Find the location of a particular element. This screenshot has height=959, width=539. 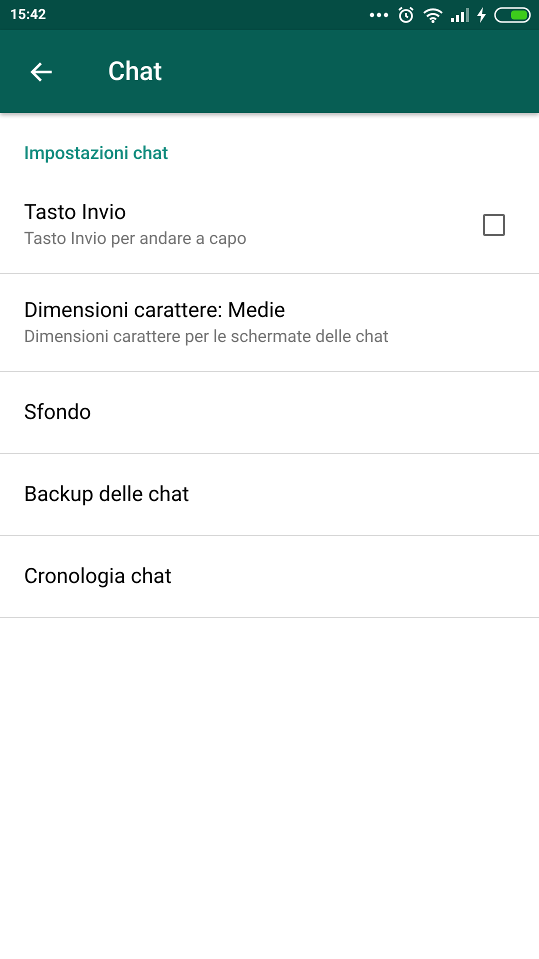

setting-title: Dimensioni carattere: Medie is located at coordinates (269, 310).